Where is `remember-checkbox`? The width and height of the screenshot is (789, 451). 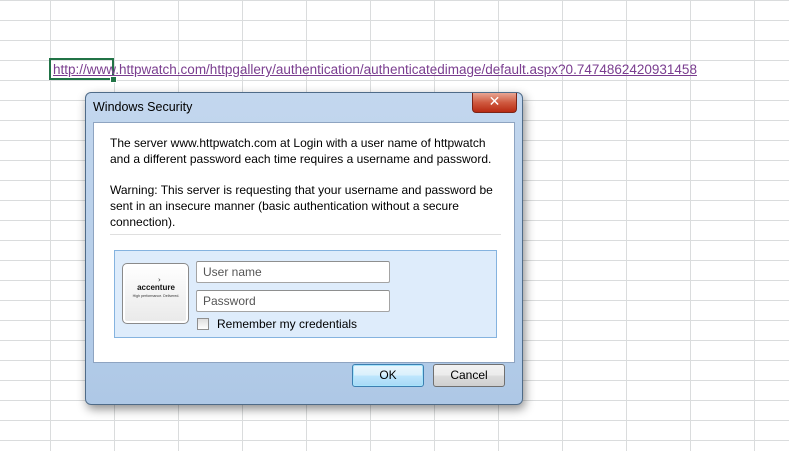
remember-checkbox is located at coordinates (203, 324).